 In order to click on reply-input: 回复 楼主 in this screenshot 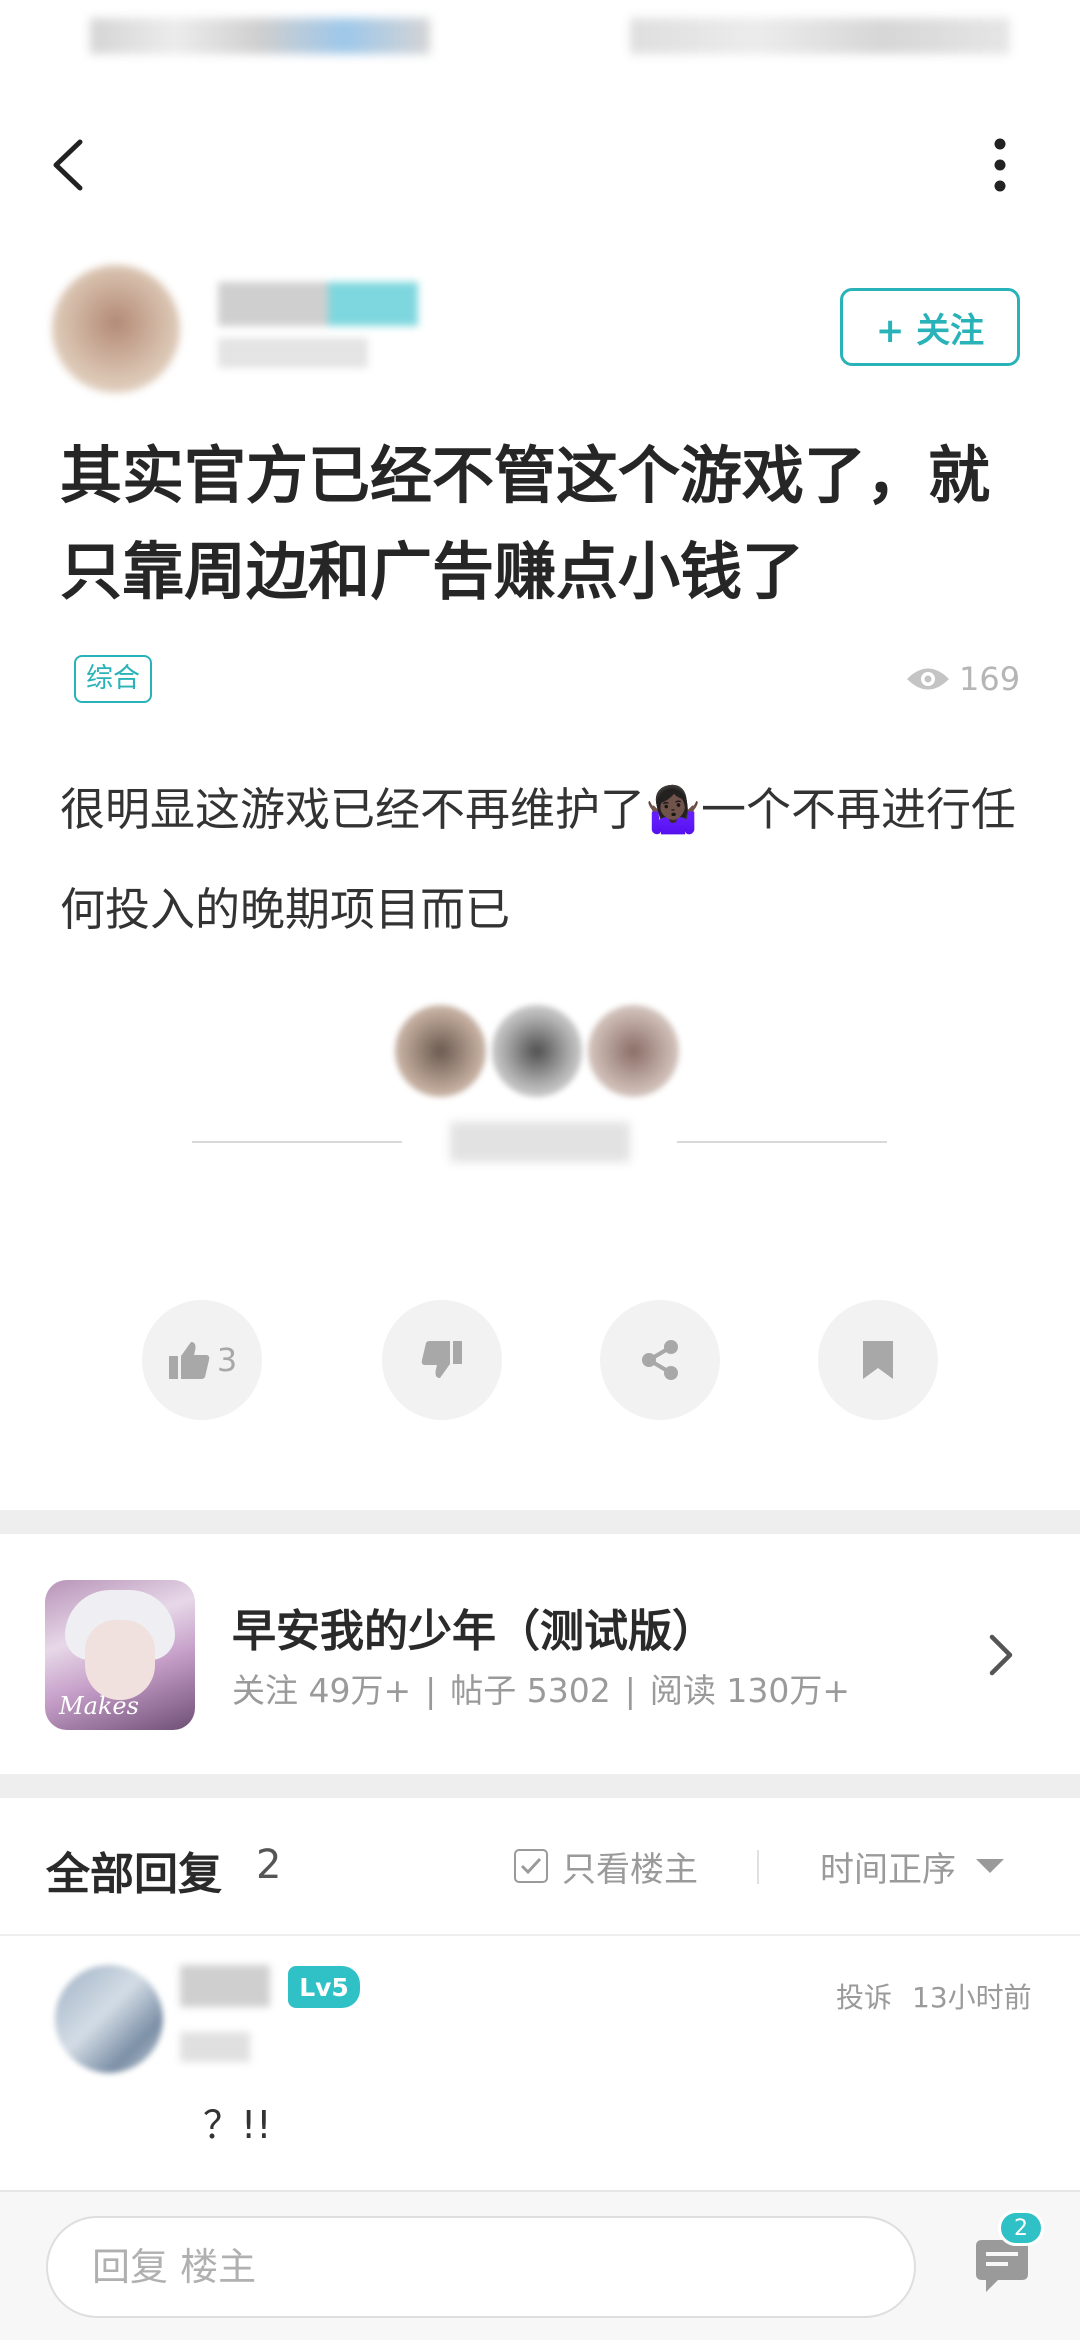, I will do `click(481, 2267)`.